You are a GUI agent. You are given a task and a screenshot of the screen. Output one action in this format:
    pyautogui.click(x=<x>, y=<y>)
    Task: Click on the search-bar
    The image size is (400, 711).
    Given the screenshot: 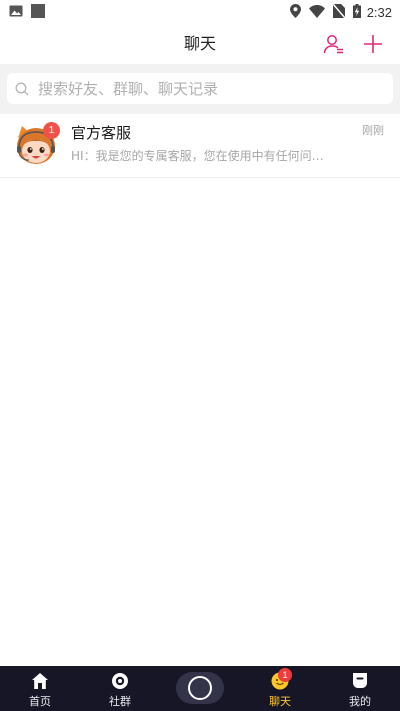 What is the action you would take?
    pyautogui.click(x=200, y=89)
    